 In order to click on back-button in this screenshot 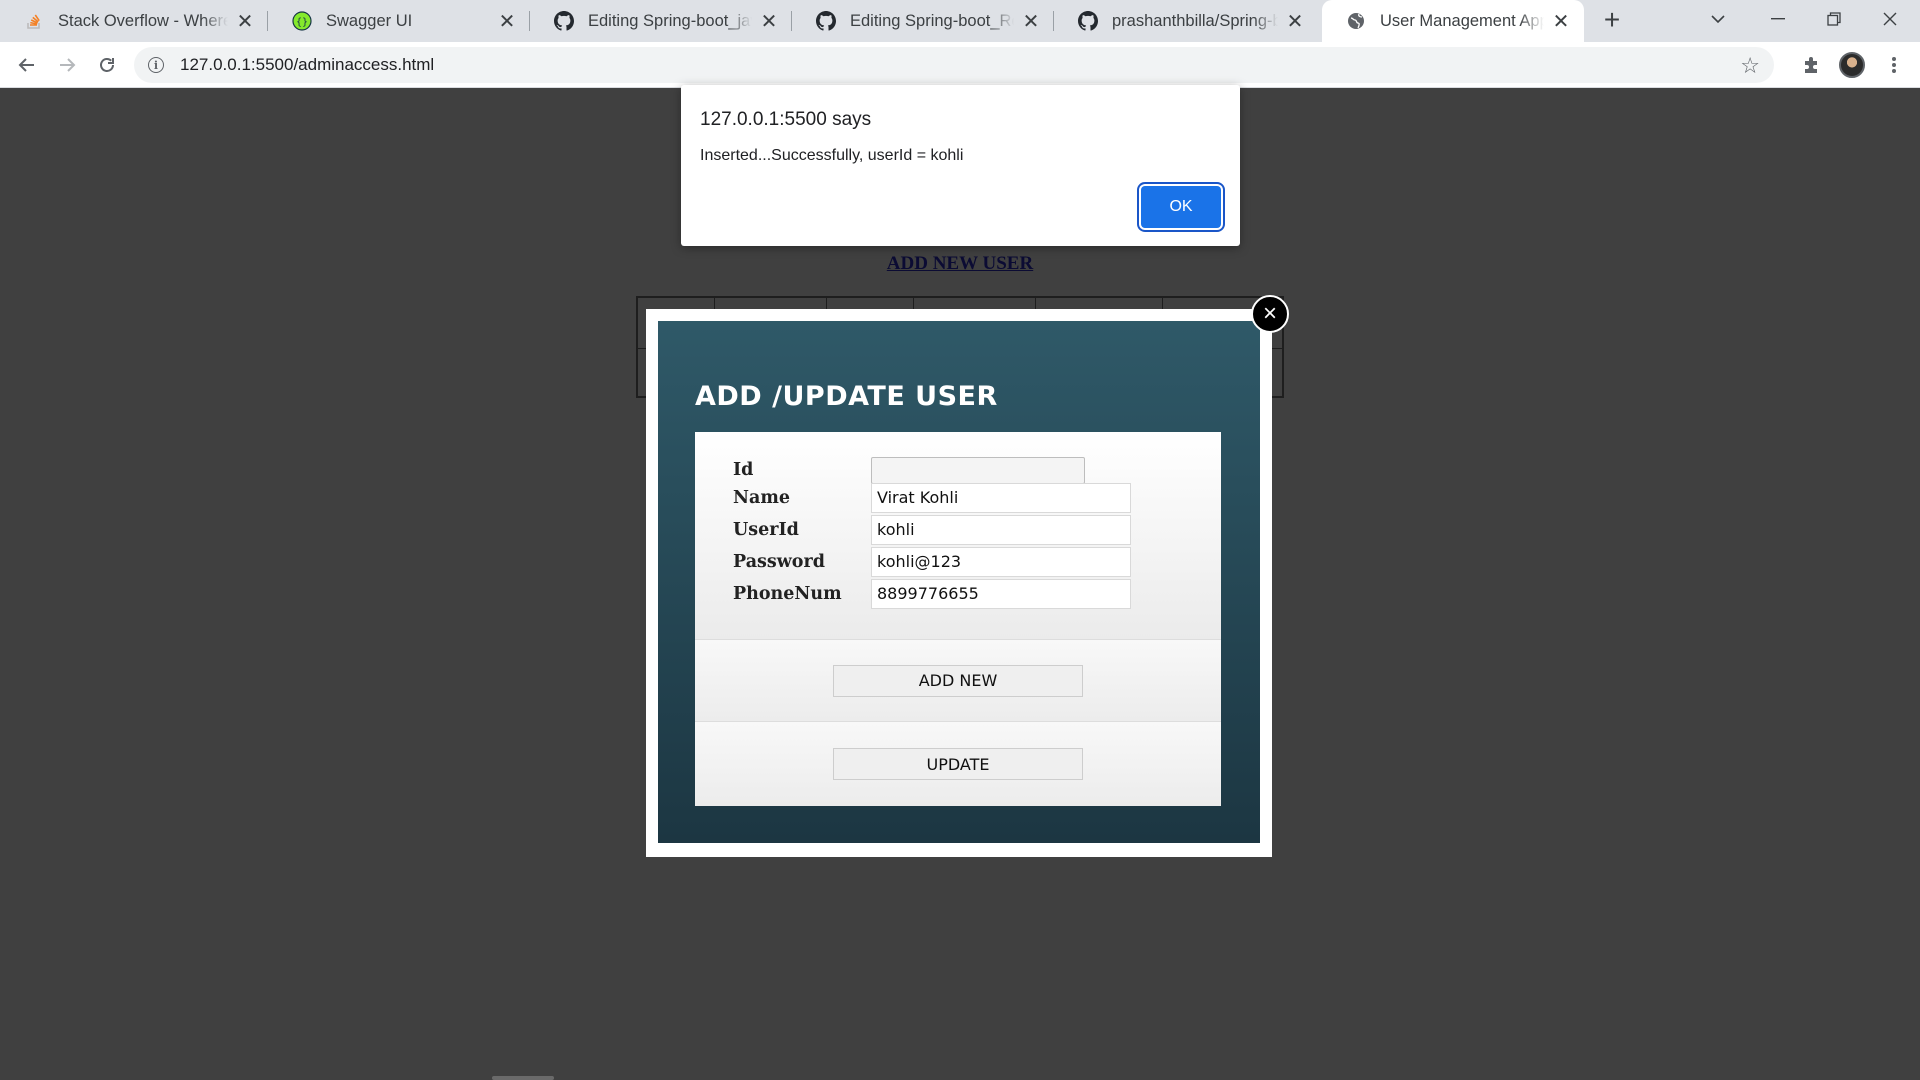, I will do `click(27, 65)`.